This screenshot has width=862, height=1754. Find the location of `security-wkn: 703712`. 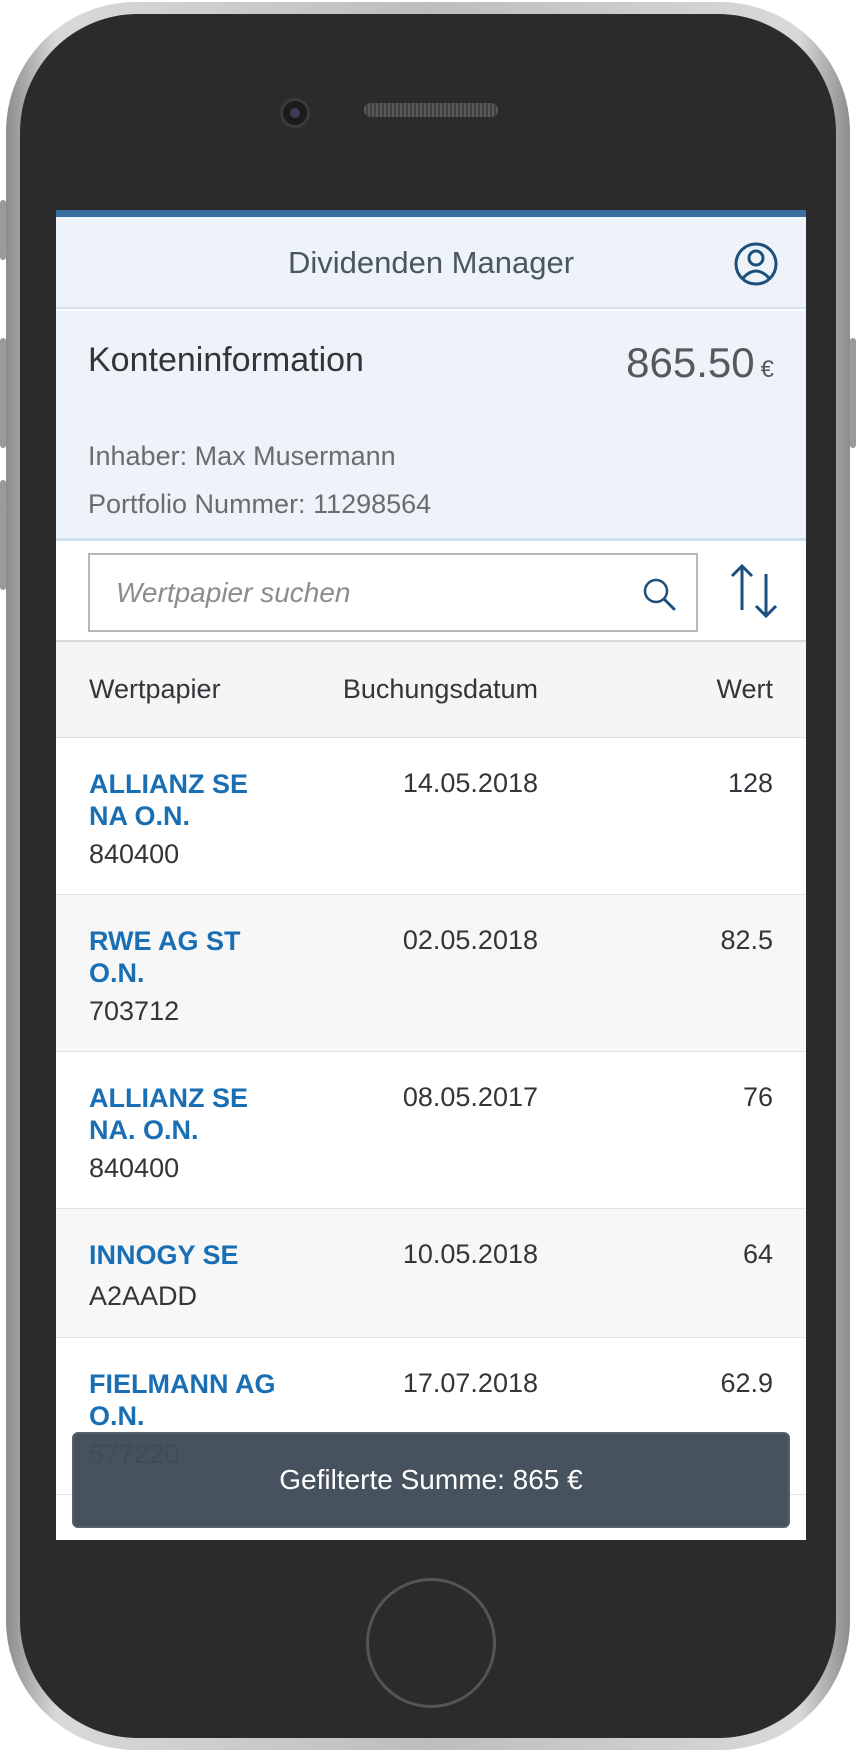

security-wkn: 703712 is located at coordinates (134, 1011).